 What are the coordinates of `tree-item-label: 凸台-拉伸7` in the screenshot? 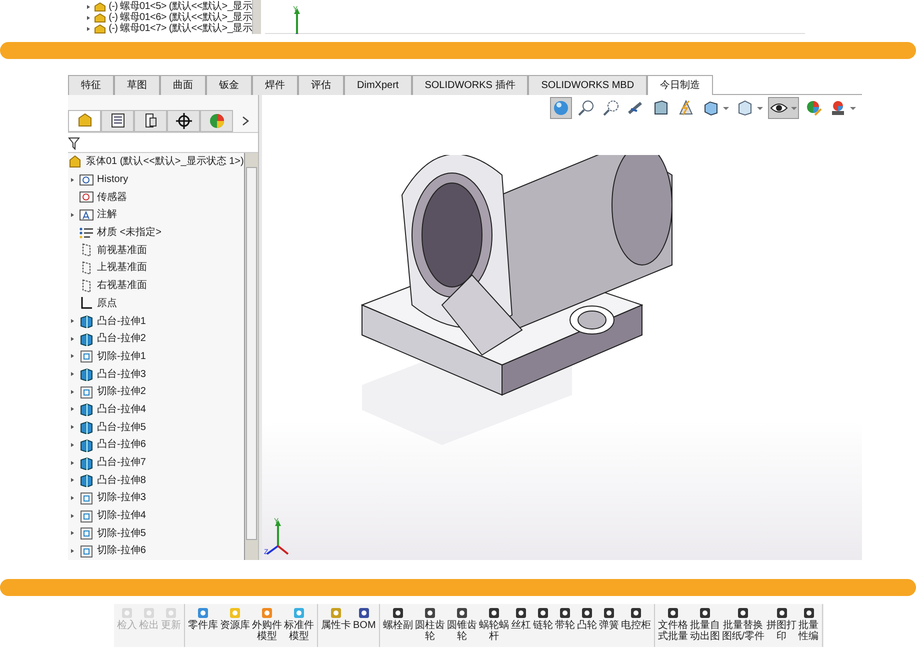 It's located at (121, 462).